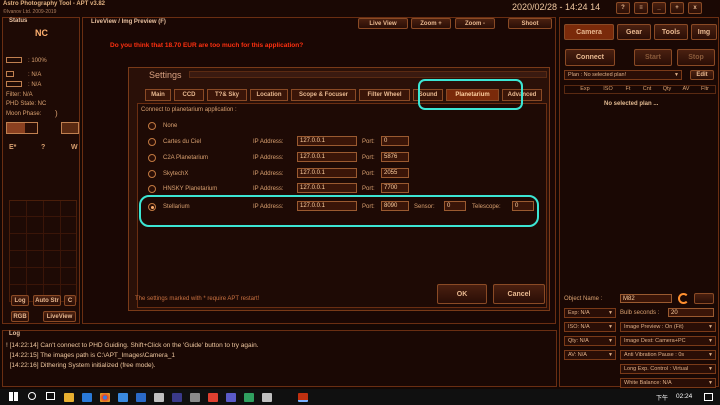  I want to click on exp-select: Exp: N/A, so click(590, 313).